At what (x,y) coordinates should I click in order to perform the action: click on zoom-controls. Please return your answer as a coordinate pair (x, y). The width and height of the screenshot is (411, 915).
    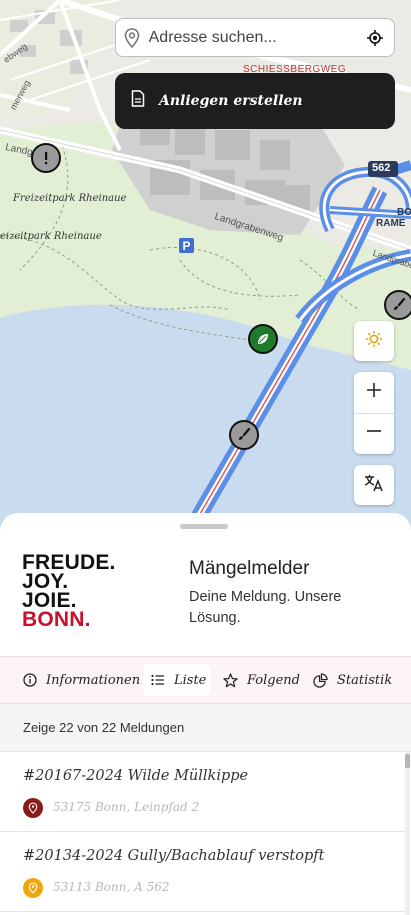
    Looking at the image, I should click on (374, 413).